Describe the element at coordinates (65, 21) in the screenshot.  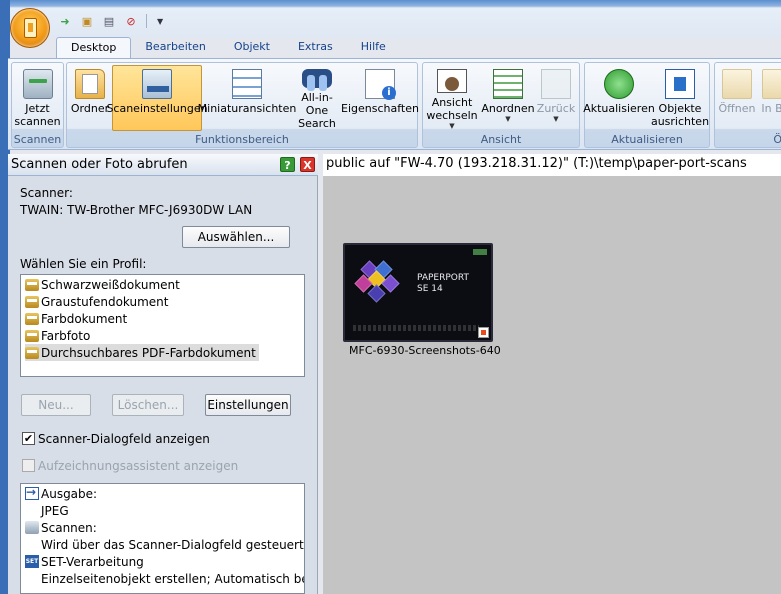
I see `scan-quick-icon: ➜` at that location.